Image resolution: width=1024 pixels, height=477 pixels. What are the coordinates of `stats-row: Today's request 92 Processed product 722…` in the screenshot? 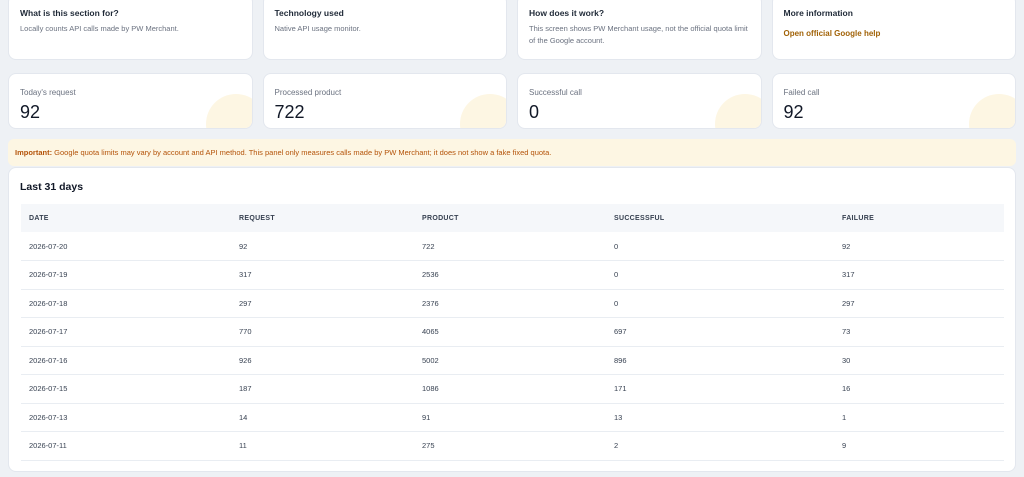 It's located at (512, 101).